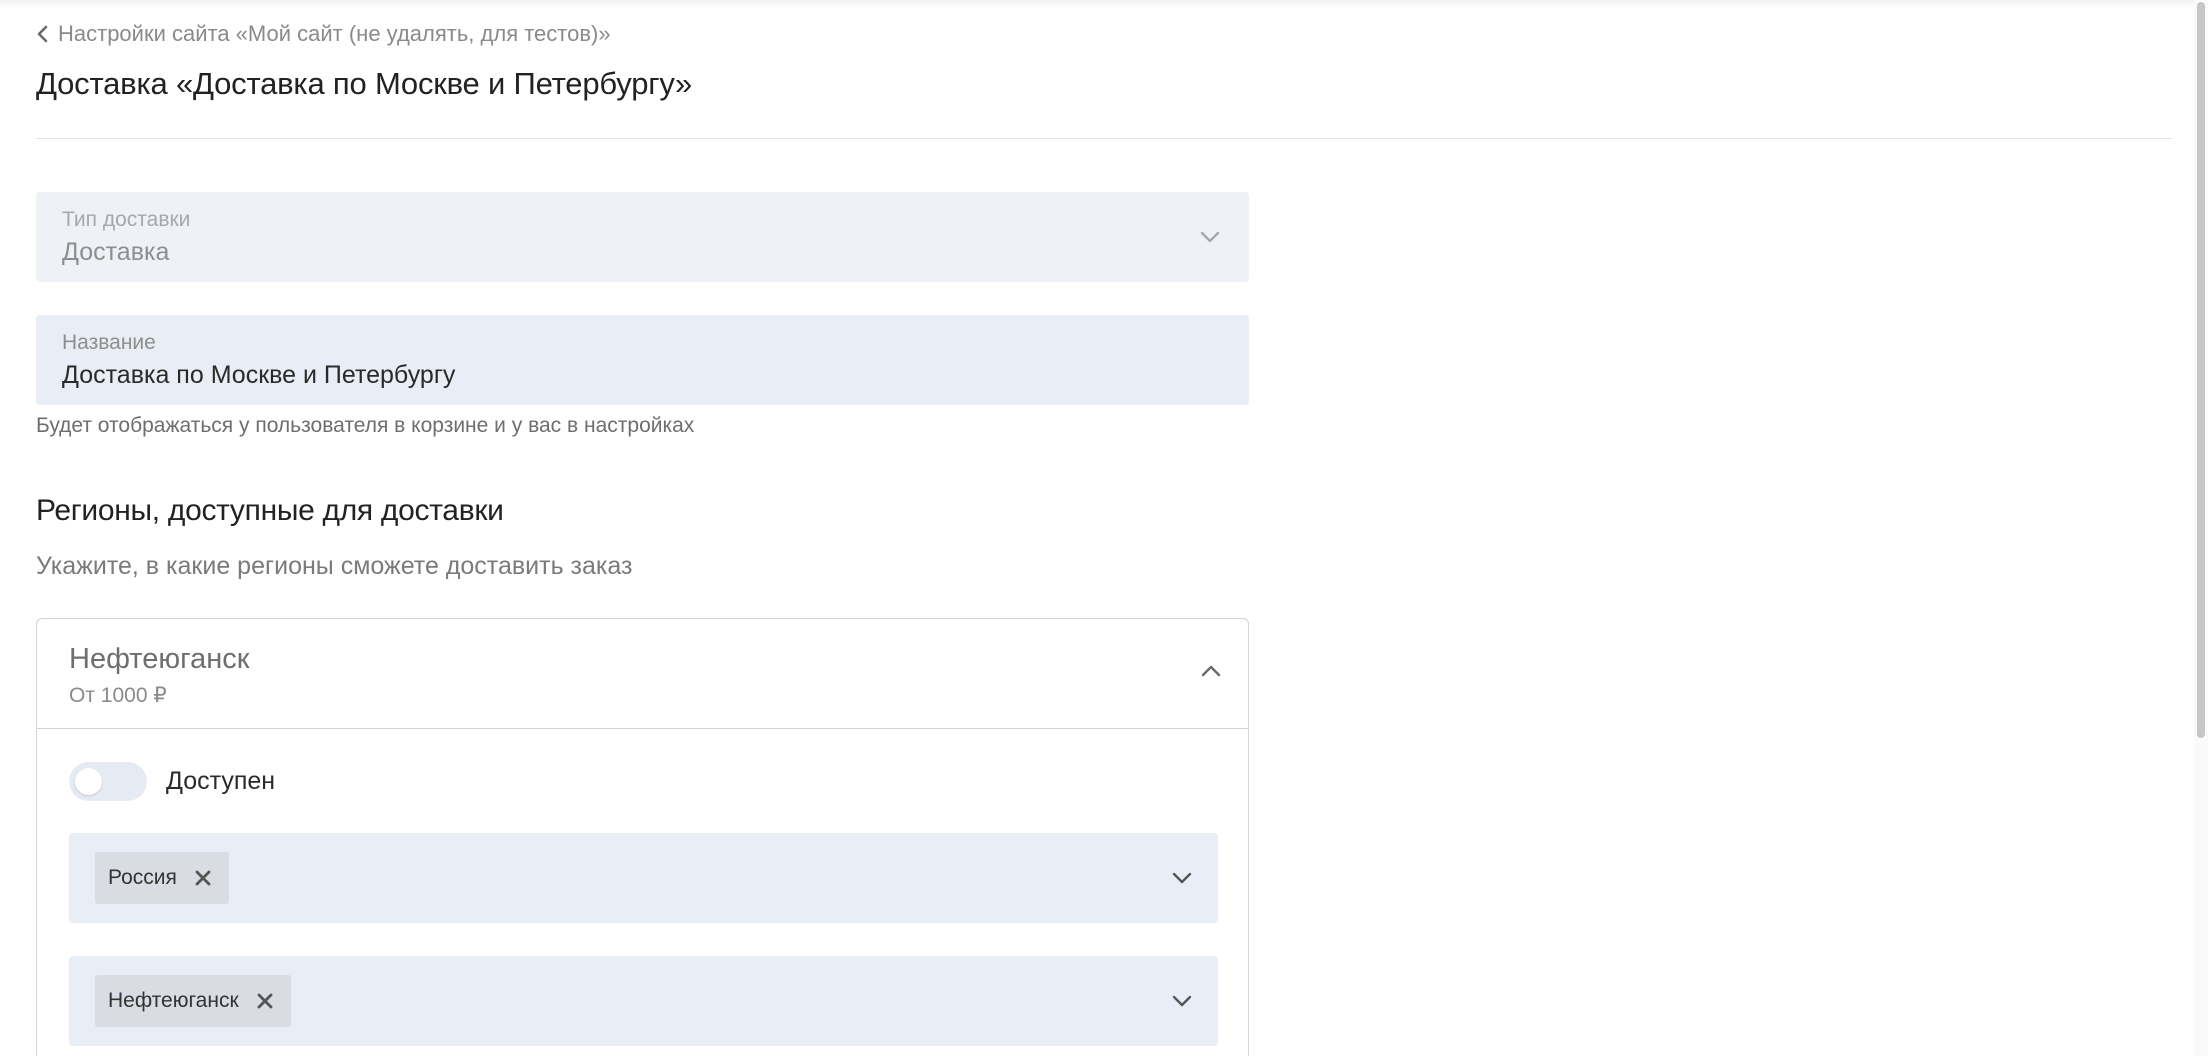 The height and width of the screenshot is (1056, 2208). I want to click on scrollbar-track, so click(2201, 528).